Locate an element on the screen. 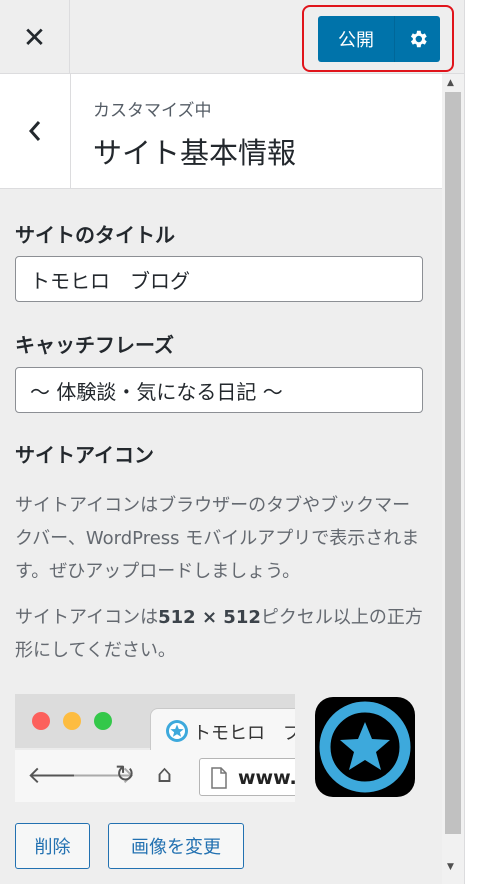 This screenshot has height=884, width=480. chevron-left-icon is located at coordinates (34, 131).